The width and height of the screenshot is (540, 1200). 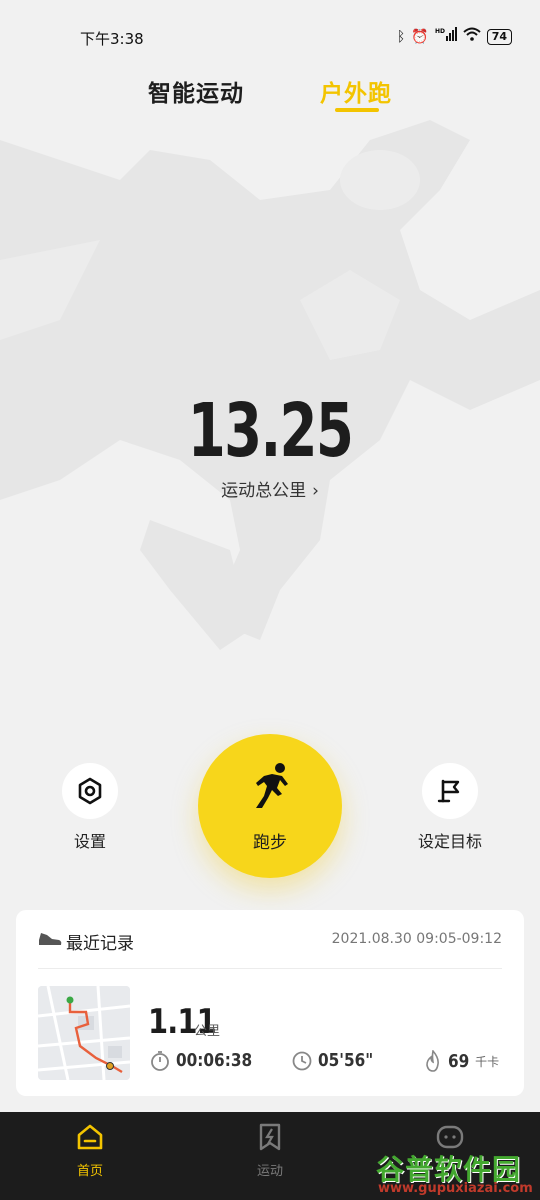 I want to click on alarm-icon: ⏰, so click(x=420, y=36).